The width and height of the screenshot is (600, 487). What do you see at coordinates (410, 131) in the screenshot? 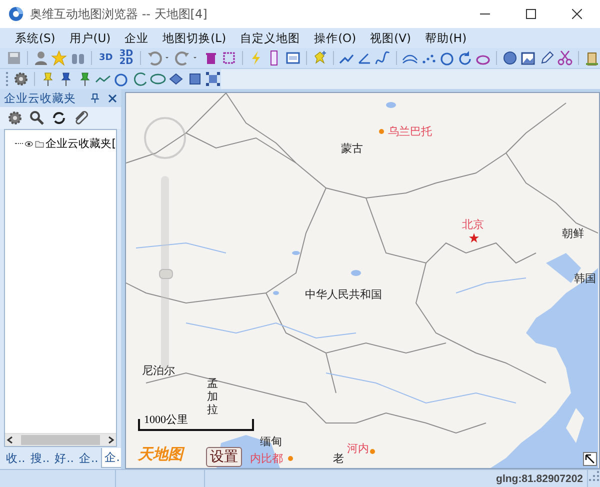
I see `city-label: 乌兰巴托` at bounding box center [410, 131].